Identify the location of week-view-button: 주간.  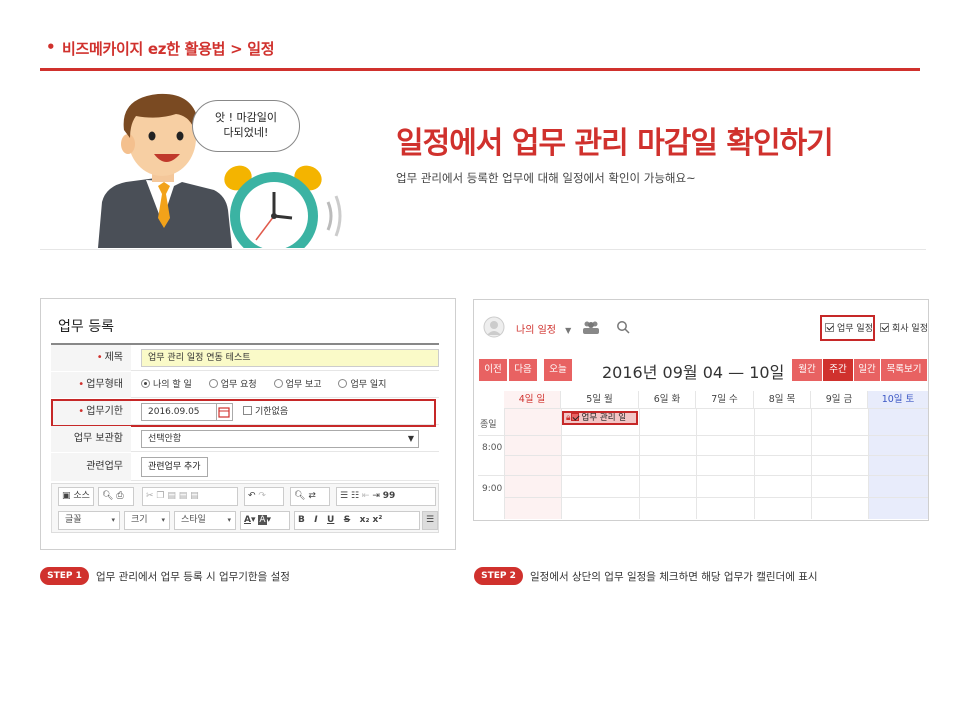
(838, 370).